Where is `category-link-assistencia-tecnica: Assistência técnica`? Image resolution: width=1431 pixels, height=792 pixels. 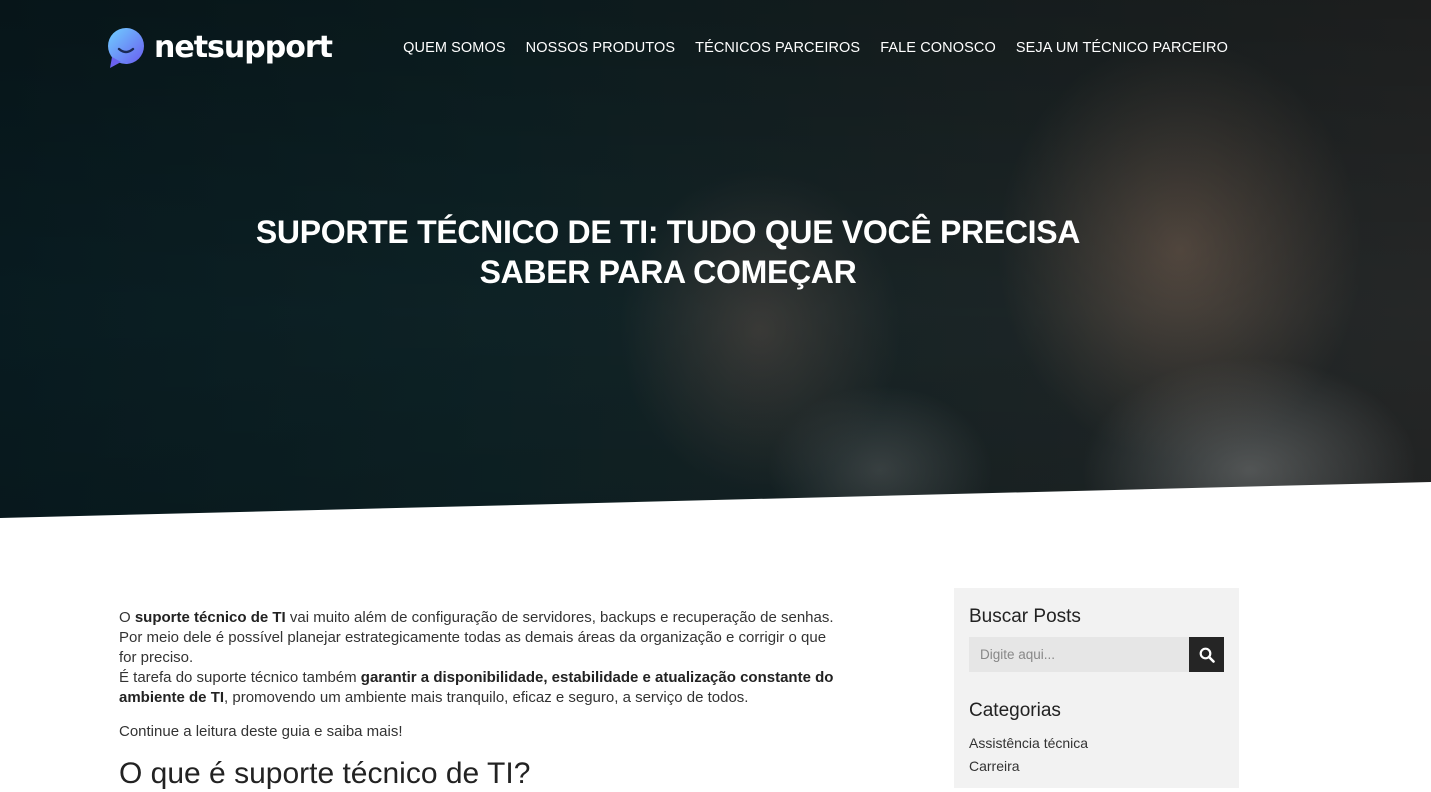 category-link-assistencia-tecnica: Assistência técnica is located at coordinates (1028, 743).